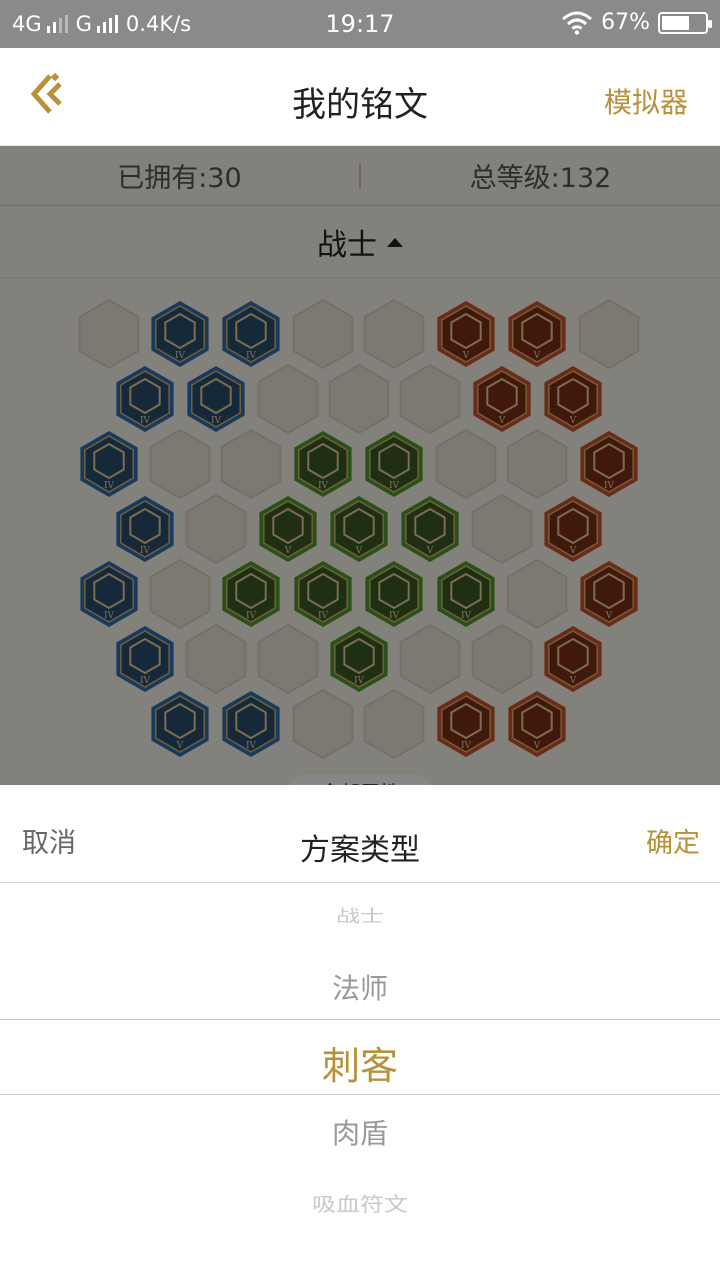 Image resolution: width=720 pixels, height=1280 pixels. What do you see at coordinates (625, 22) in the screenshot?
I see `battery-percent: 67%` at bounding box center [625, 22].